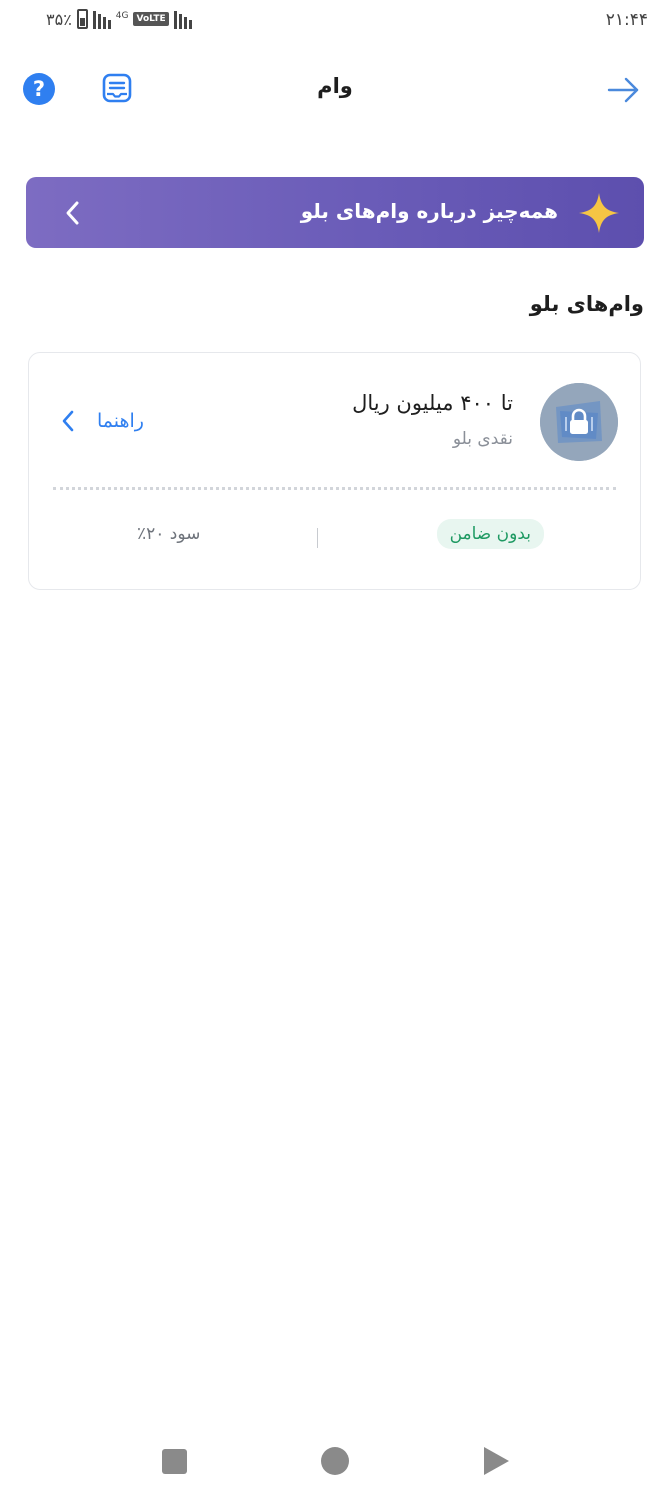 The image size is (670, 1500). I want to click on loan-amount: تا ۴۰۰ میلیون ریال, so click(432, 403).